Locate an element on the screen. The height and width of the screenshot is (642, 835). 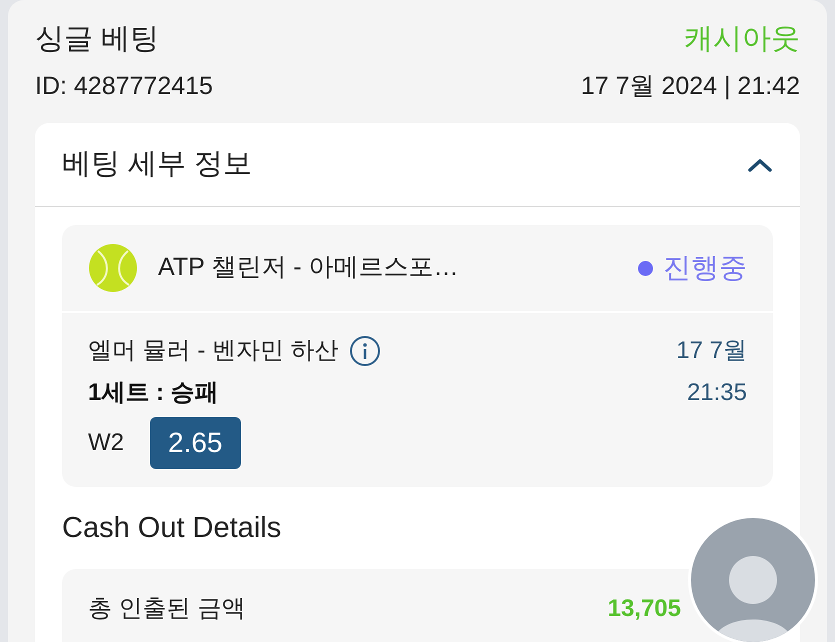
section-title: 베팅 세부 정보 is located at coordinates (157, 164).